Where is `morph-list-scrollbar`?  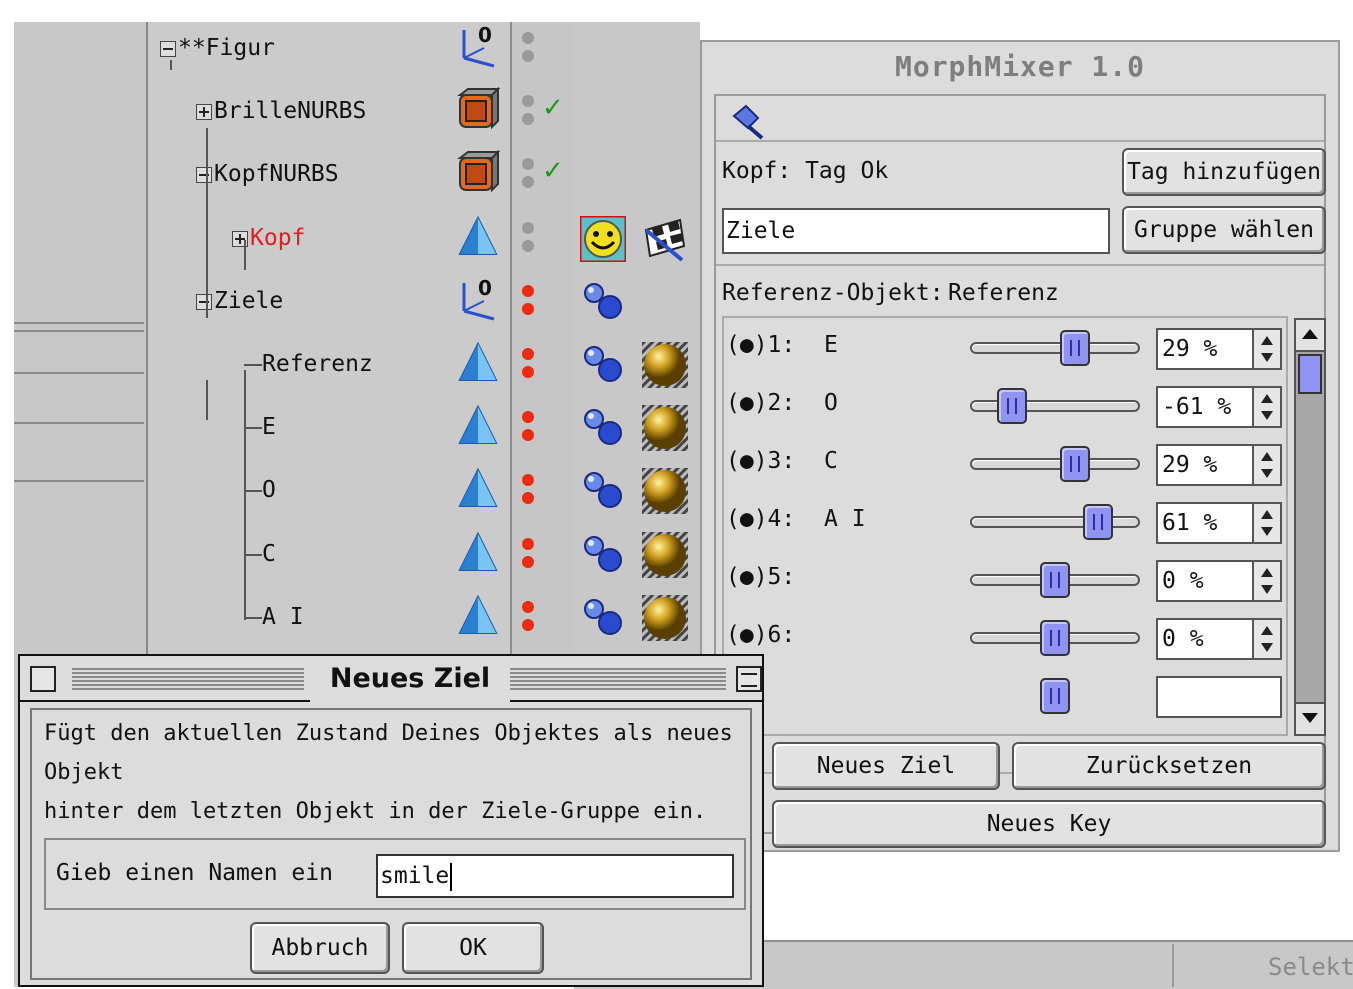 morph-list-scrollbar is located at coordinates (1310, 527).